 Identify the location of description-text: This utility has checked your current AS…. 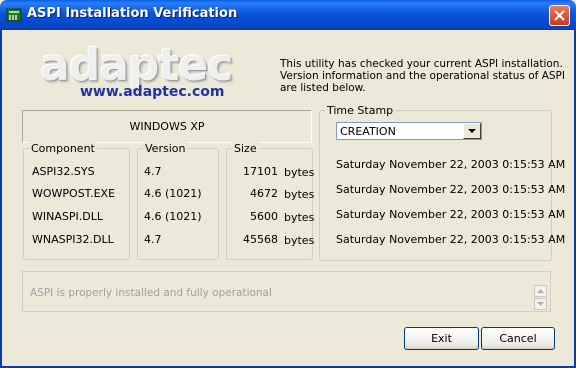
(422, 76).